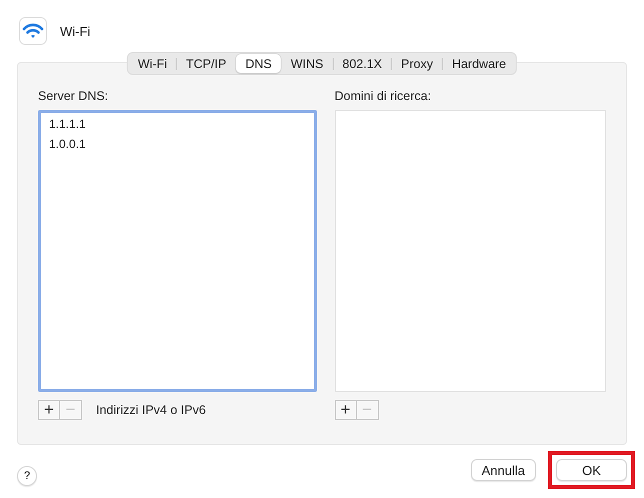  Describe the element at coordinates (362, 63) in the screenshot. I see `tab: 802.1X` at that location.